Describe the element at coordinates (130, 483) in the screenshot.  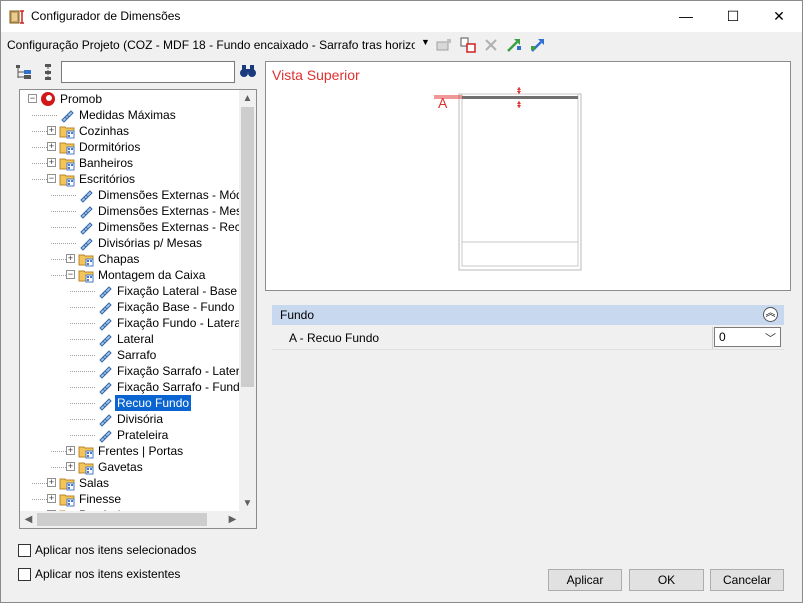
I see `tree-item: + Salas` at that location.